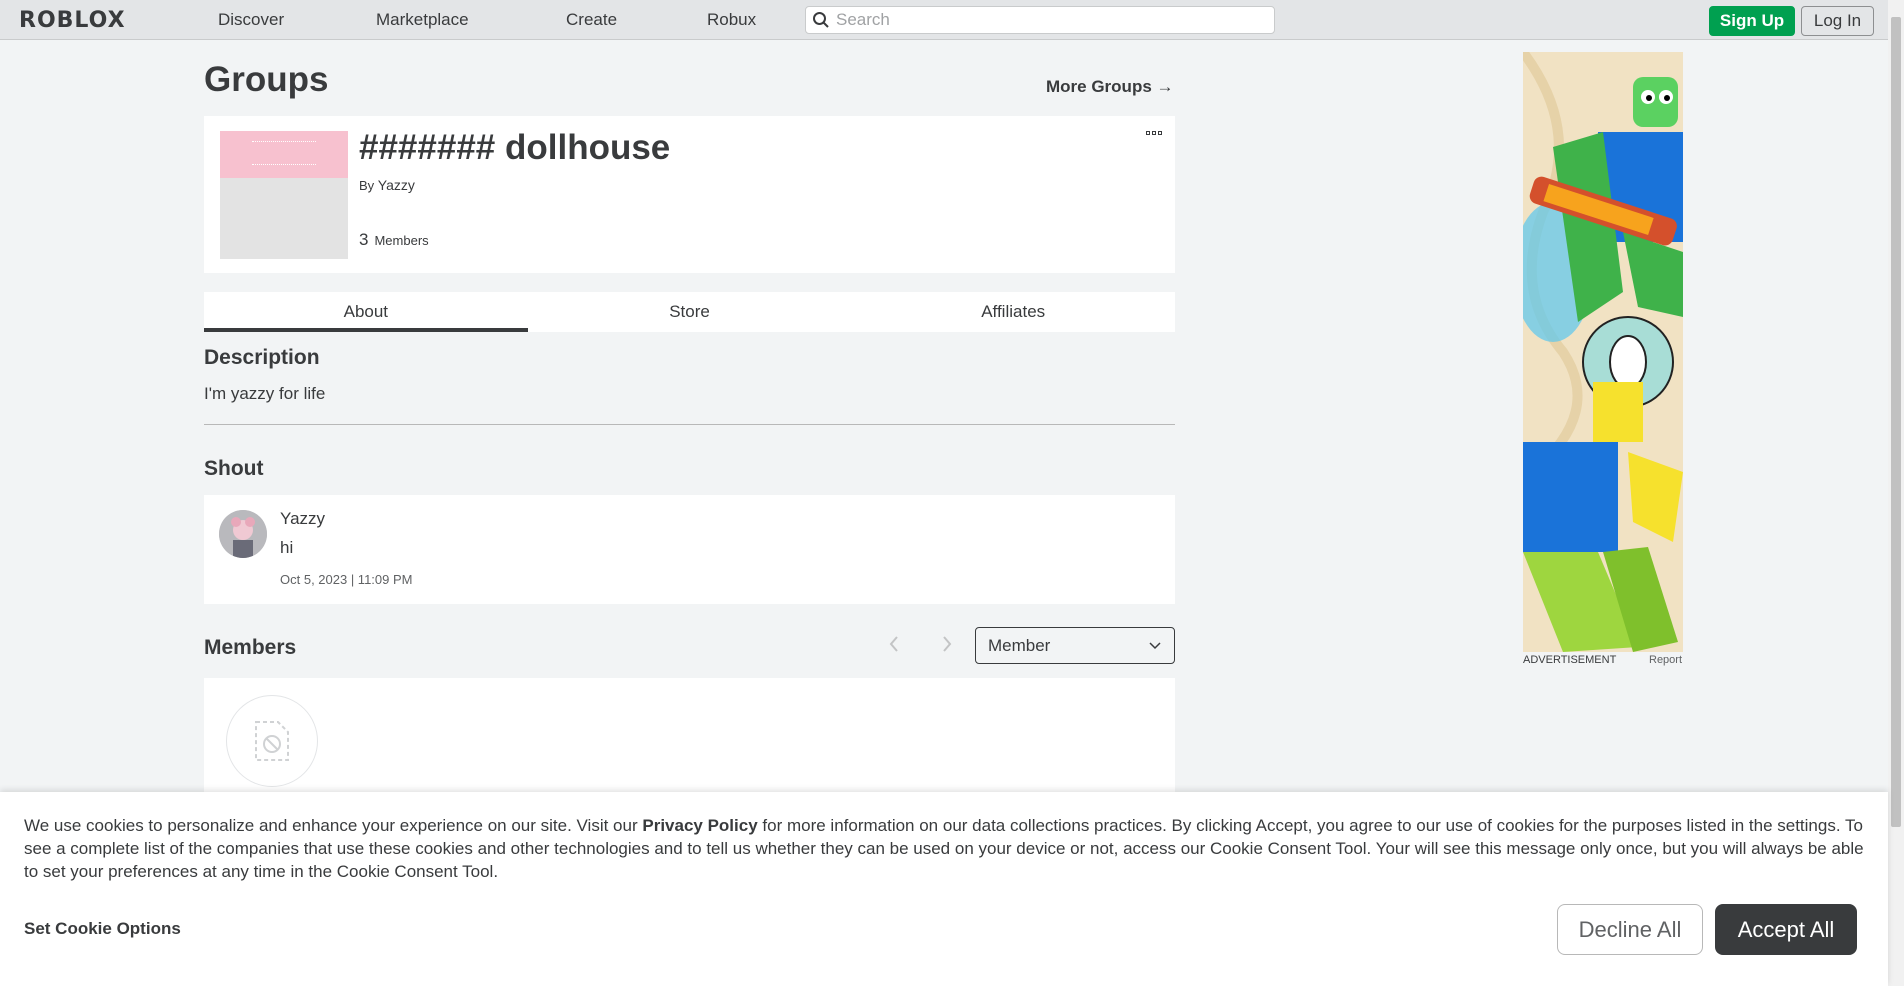 This screenshot has width=1904, height=986. What do you see at coordinates (689, 194) in the screenshot?
I see `group-header-card: ####### dollhouse By Yazzy 3 Members` at bounding box center [689, 194].